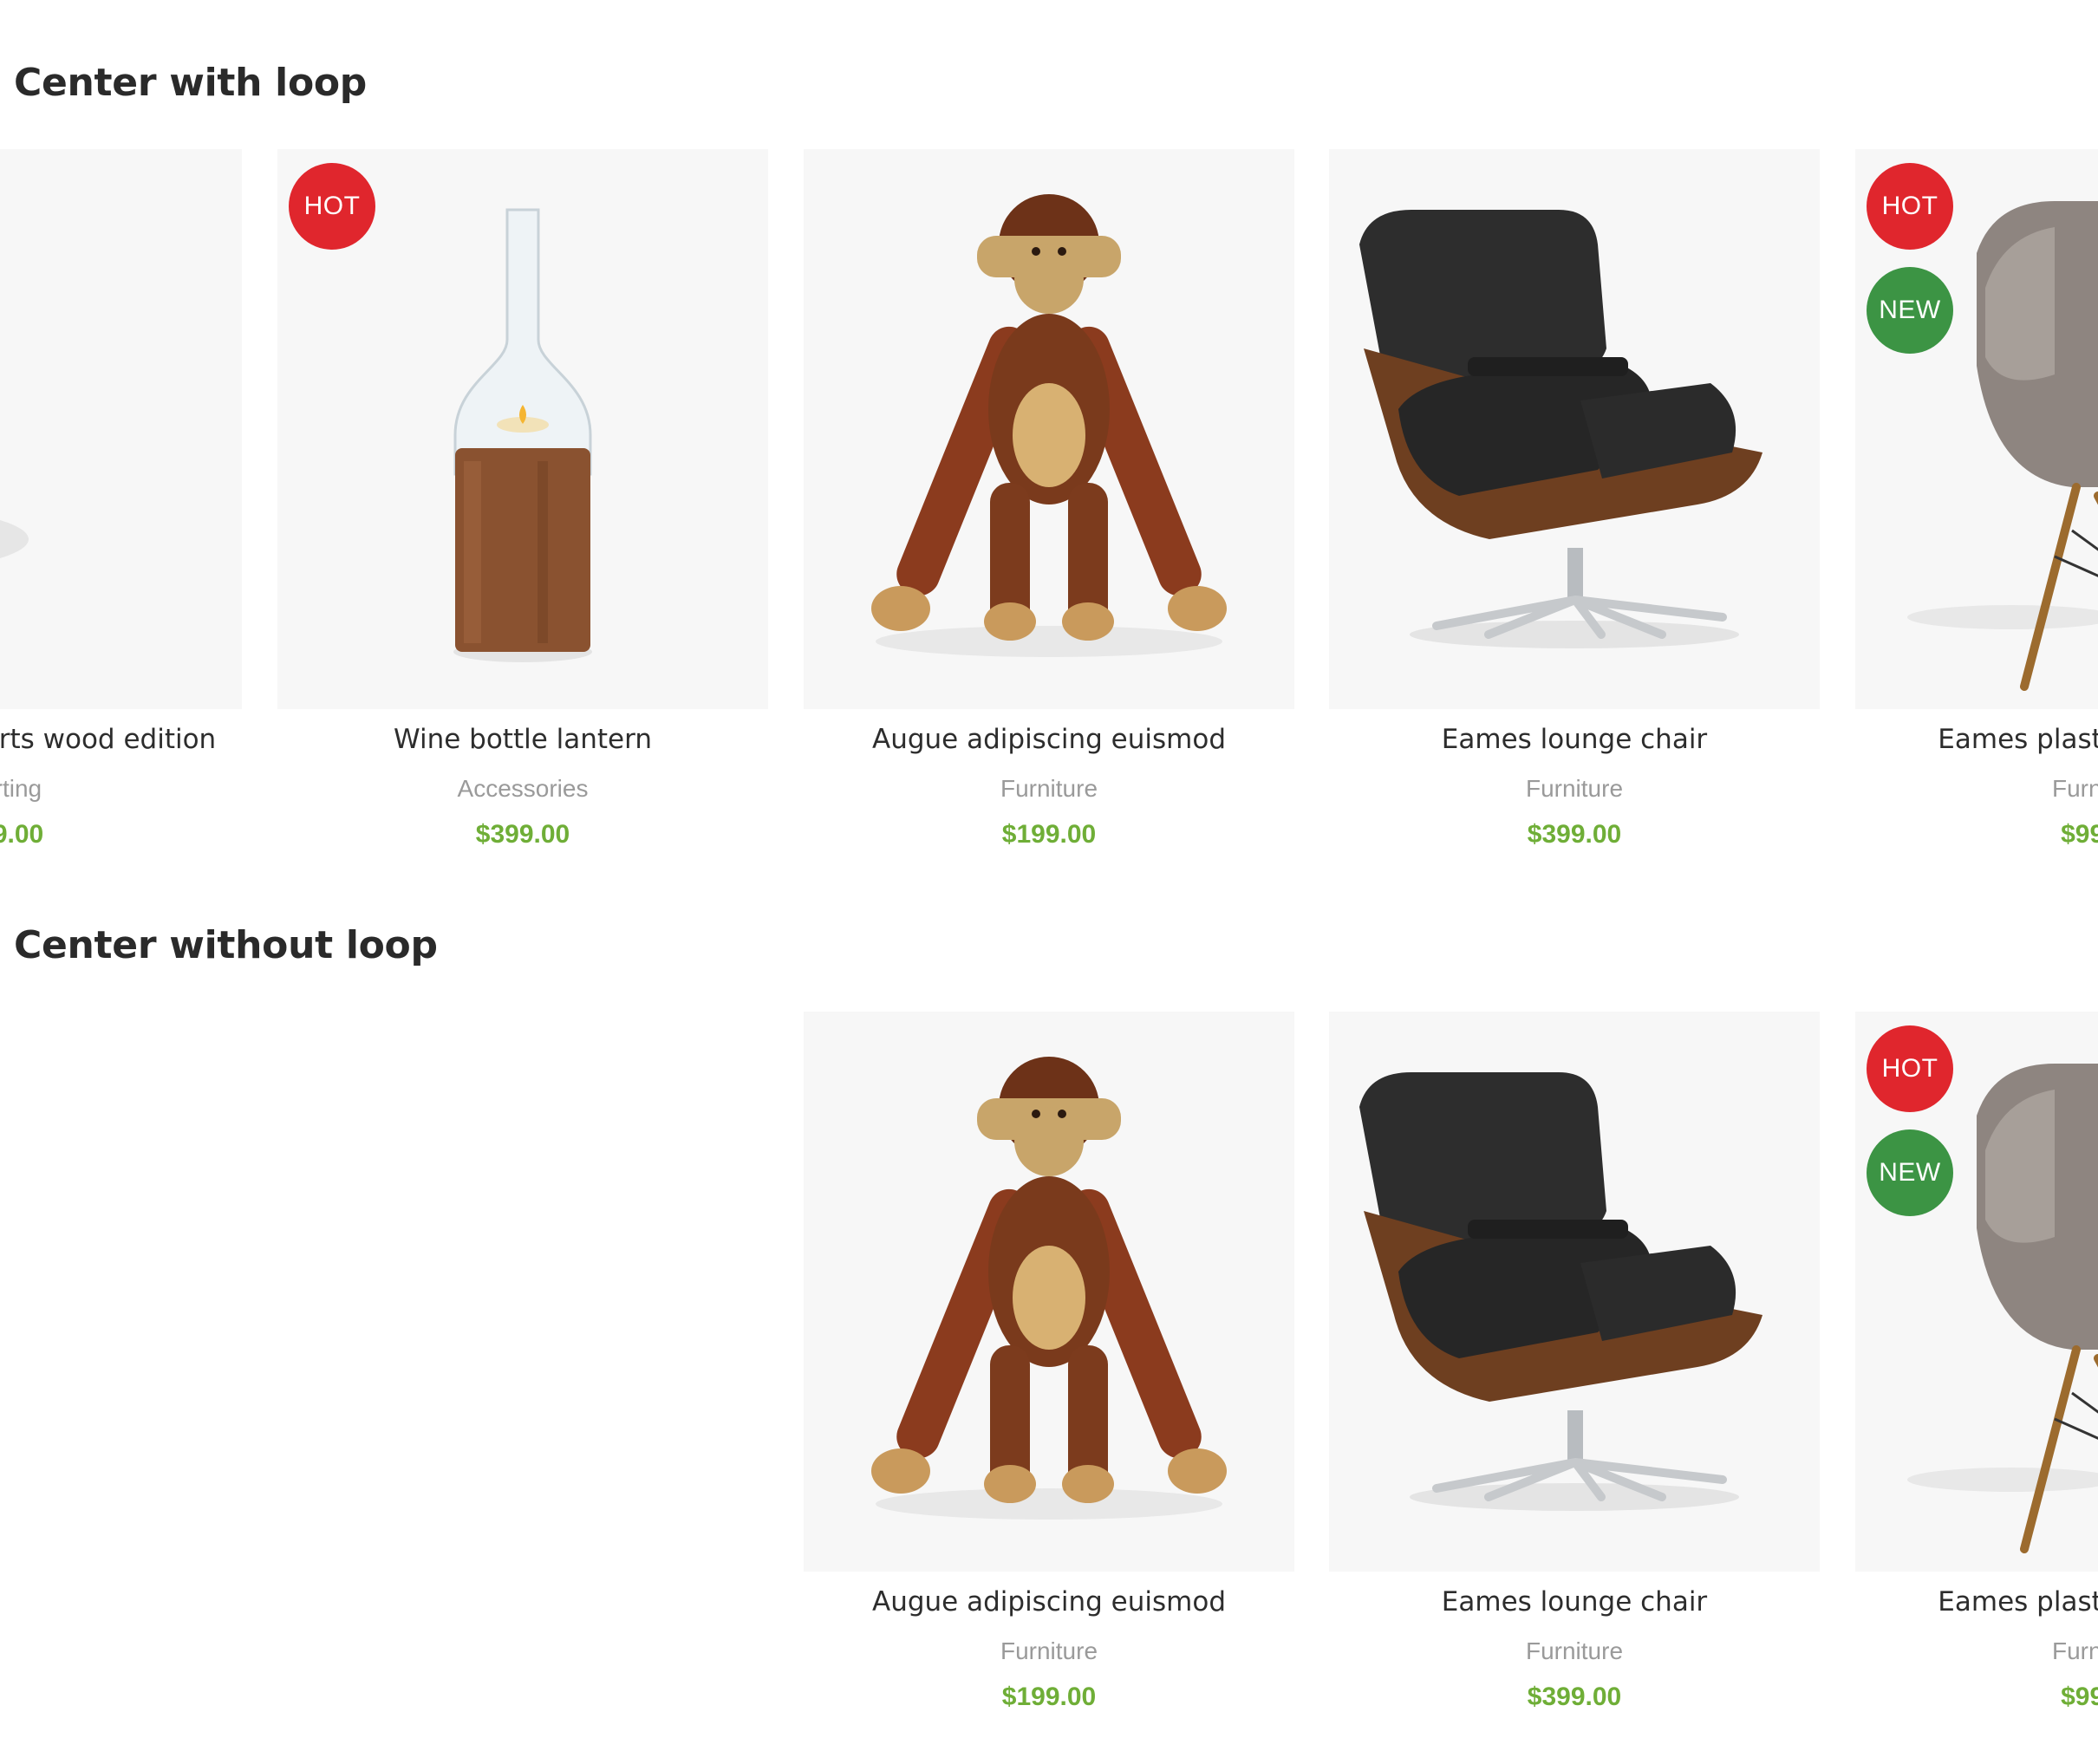  What do you see at coordinates (121, 739) in the screenshot?
I see `product-name-link: Apple watch sports wood edition` at bounding box center [121, 739].